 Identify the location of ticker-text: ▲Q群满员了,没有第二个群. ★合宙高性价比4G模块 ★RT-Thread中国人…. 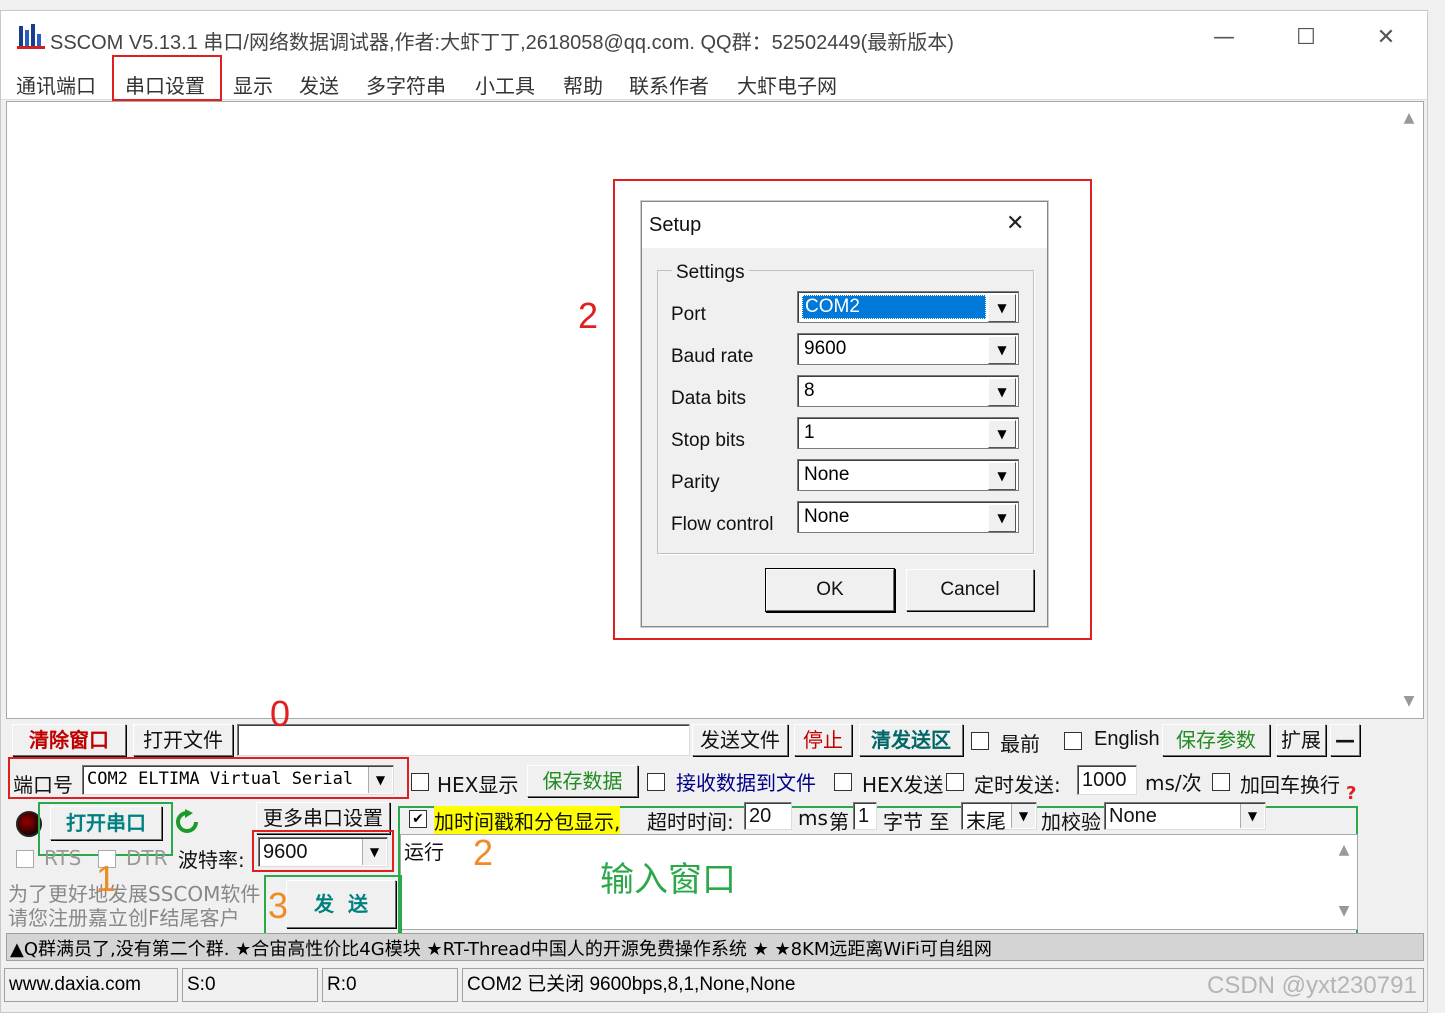
(501, 949).